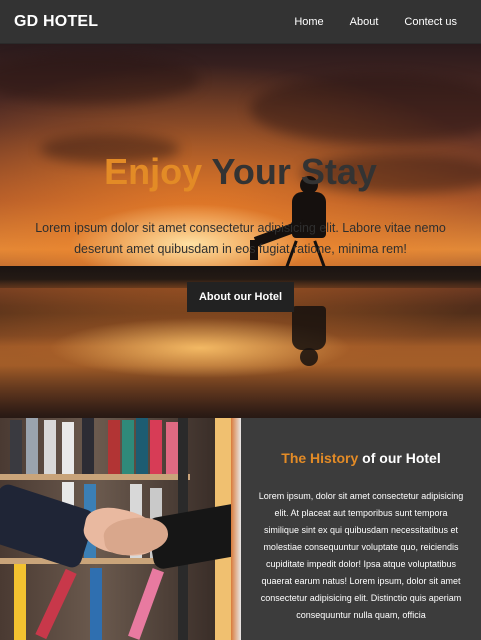 The width and height of the screenshot is (481, 640). I want to click on history-title-suffix: of our Hotel, so click(401, 458).